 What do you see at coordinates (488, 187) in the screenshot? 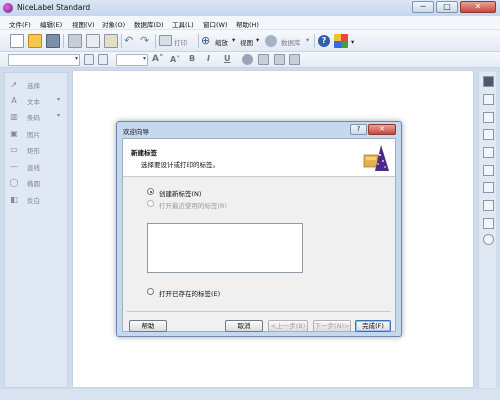
I see `align-right-edge-icon` at bounding box center [488, 187].